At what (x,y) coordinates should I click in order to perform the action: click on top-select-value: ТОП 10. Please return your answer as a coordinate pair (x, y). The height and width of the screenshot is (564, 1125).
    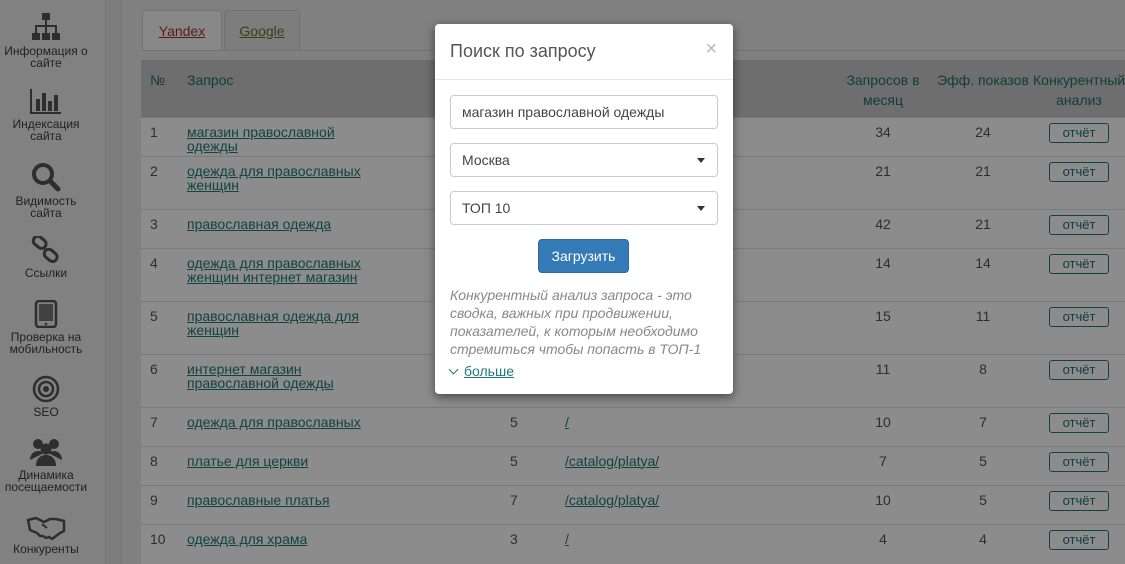
    Looking at the image, I should click on (486, 208).